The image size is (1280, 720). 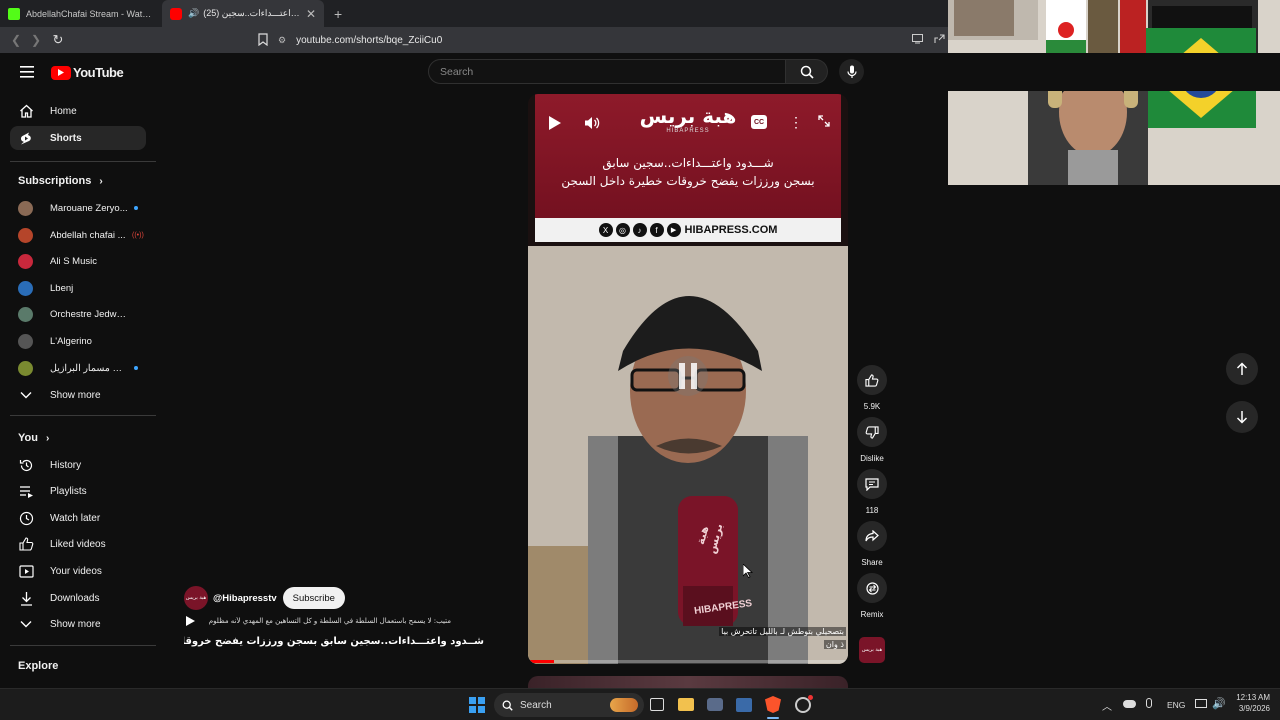 I want to click on banner-site-strip: X ◎ ♪ f ▶ HIBAPRESS.COM, so click(x=688, y=230).